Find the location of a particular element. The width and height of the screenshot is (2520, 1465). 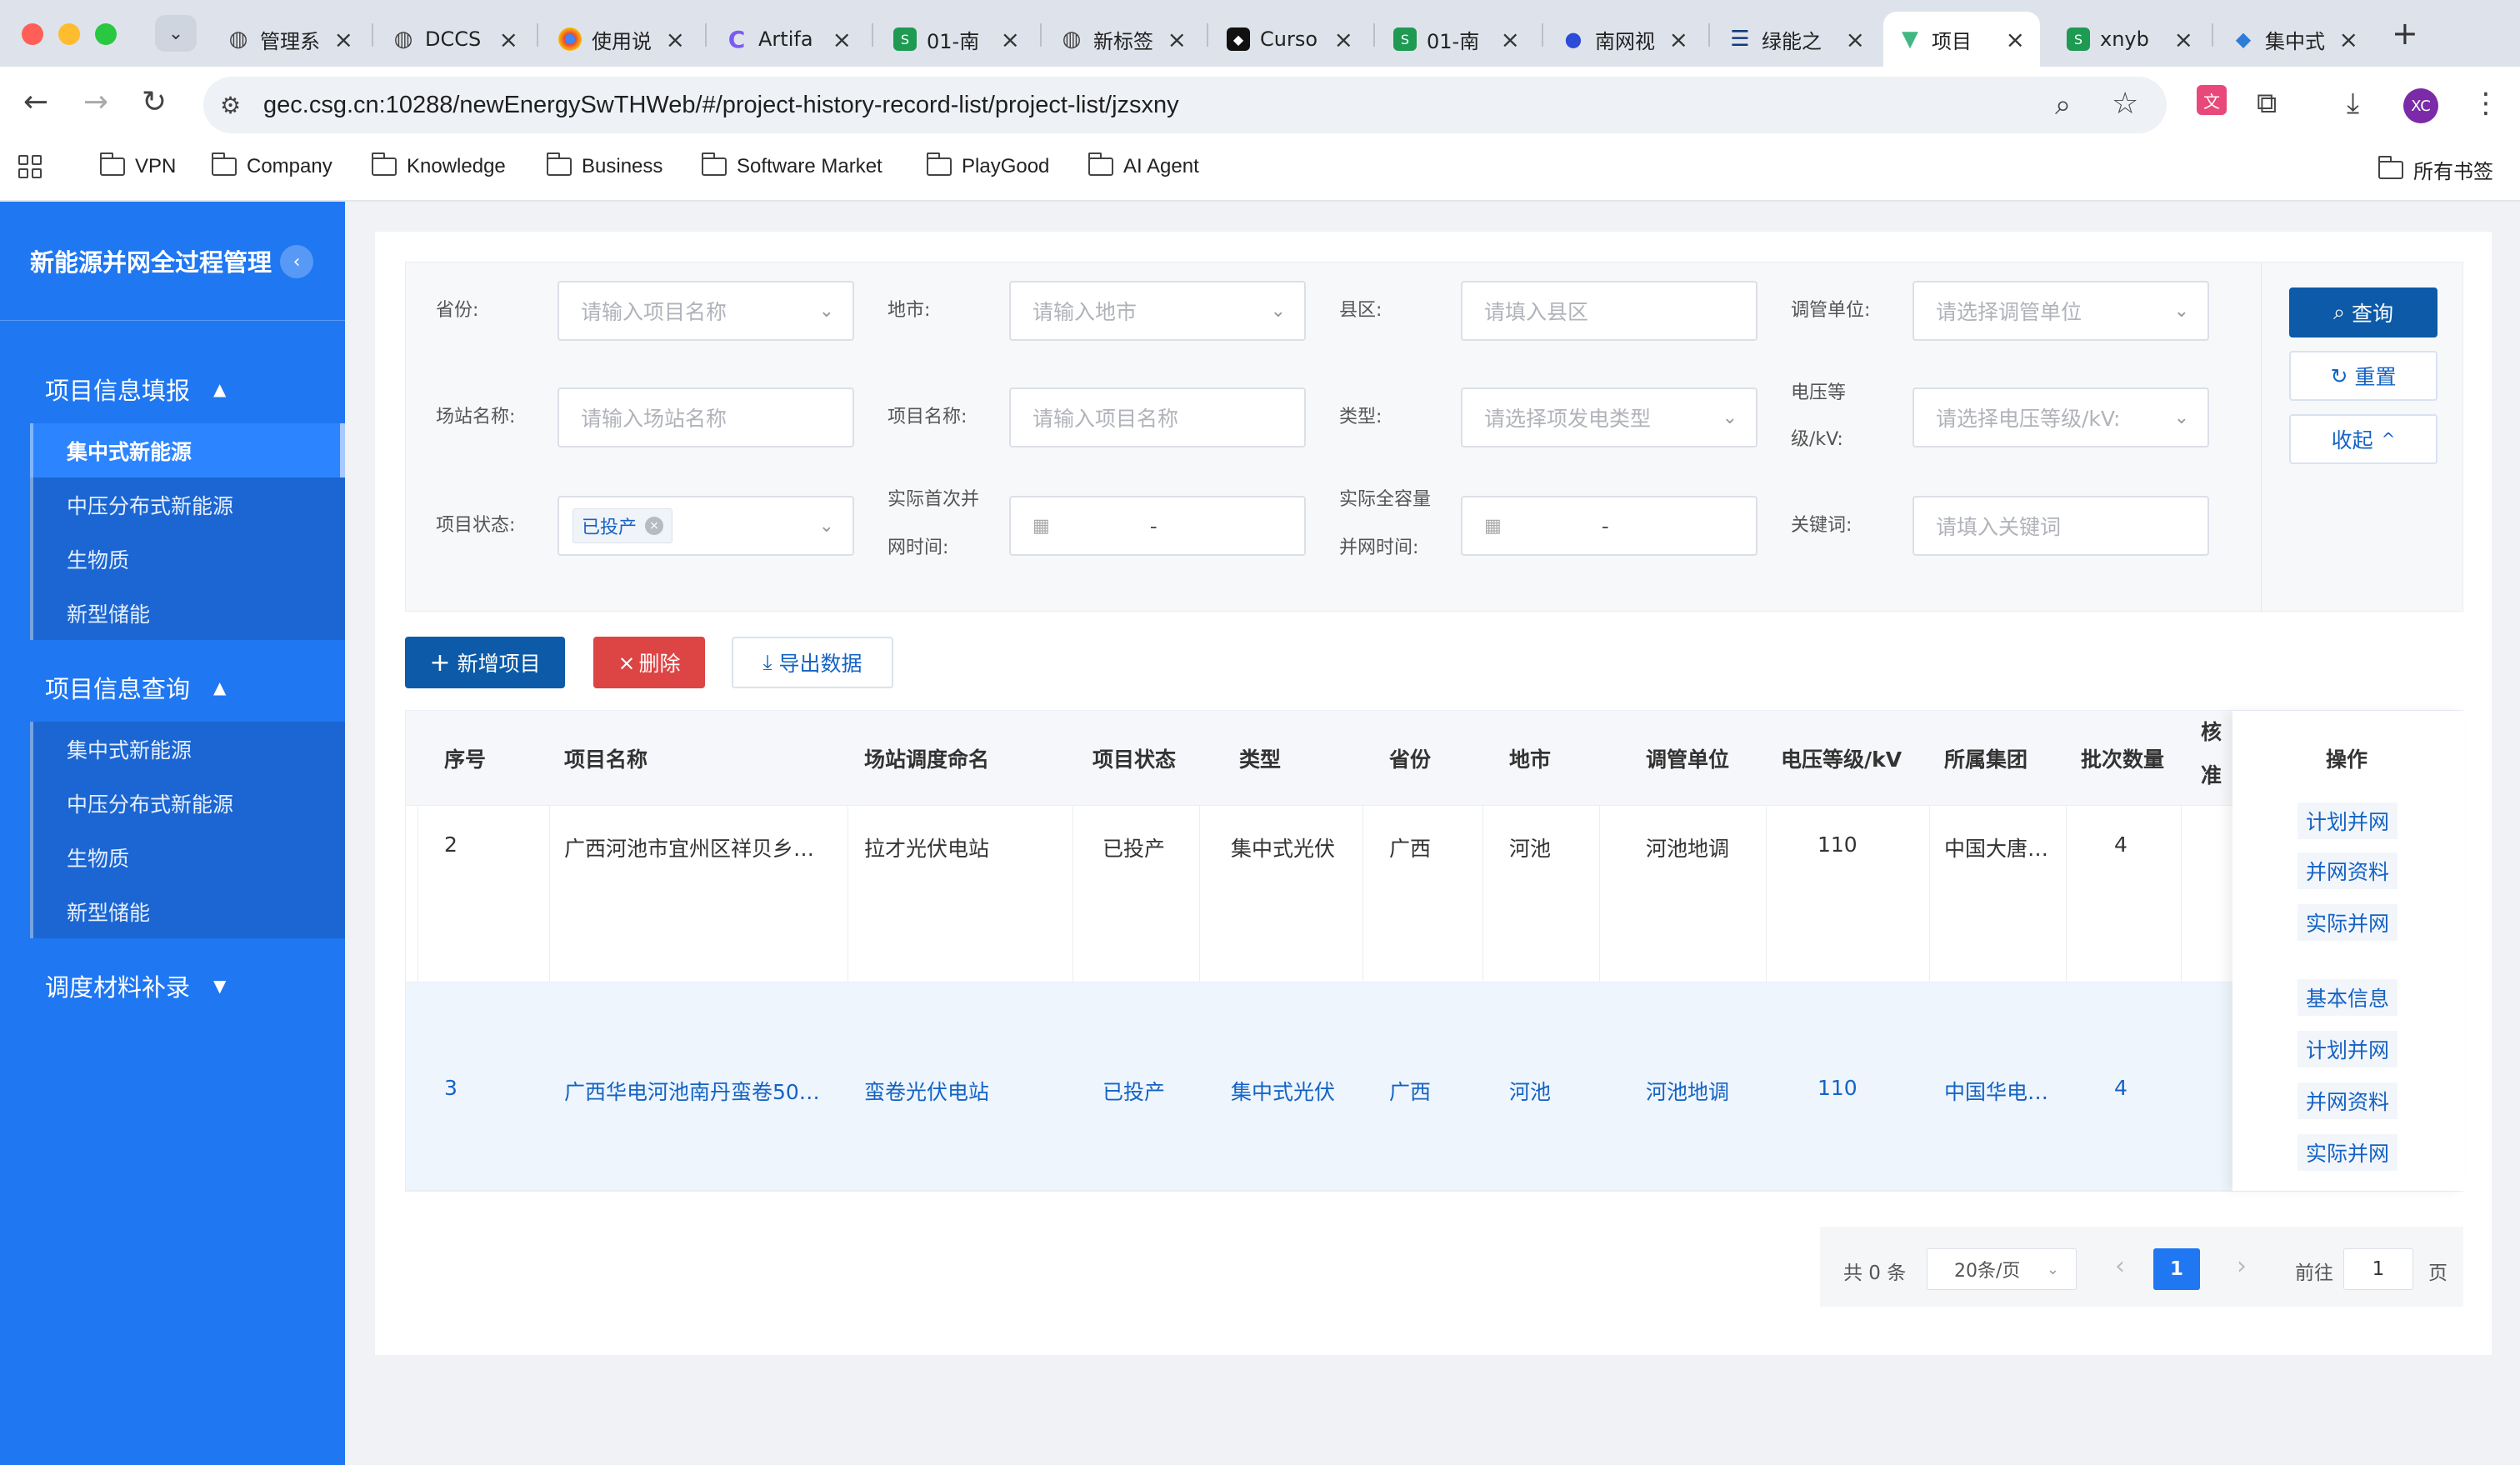

browser-tab-active: ▼ 项目 × is located at coordinates (1961, 39).